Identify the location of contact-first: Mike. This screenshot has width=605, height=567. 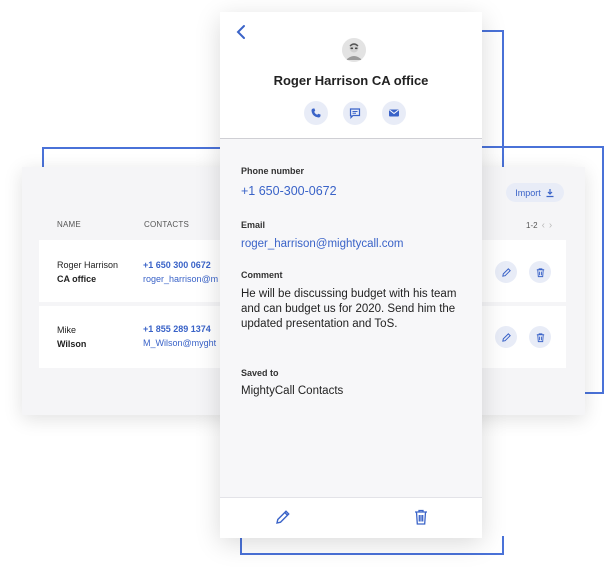
(67, 330).